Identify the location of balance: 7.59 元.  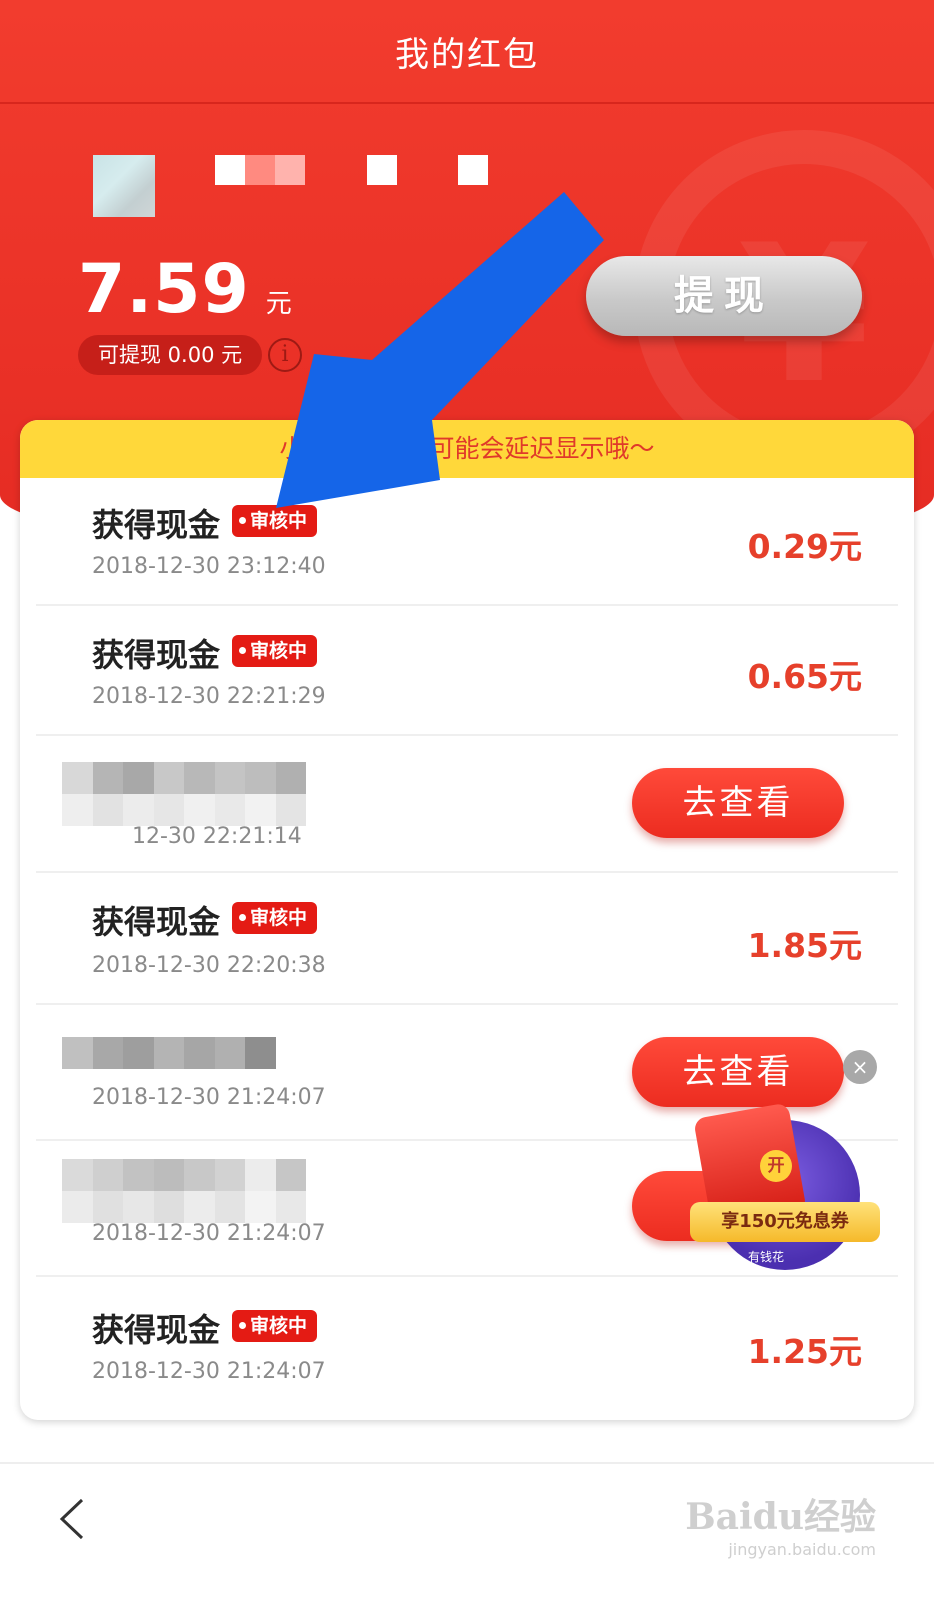
(185, 289).